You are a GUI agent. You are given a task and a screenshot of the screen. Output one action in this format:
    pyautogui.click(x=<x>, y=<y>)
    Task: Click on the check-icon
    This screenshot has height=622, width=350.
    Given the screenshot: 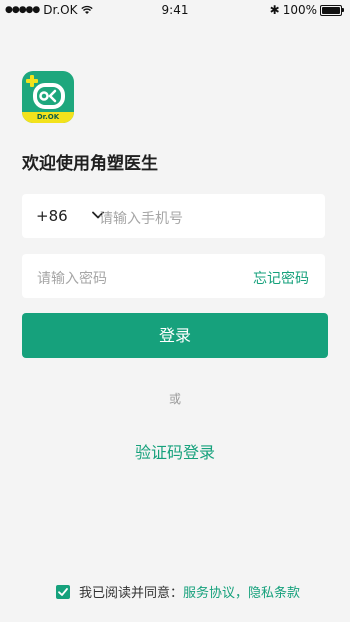 What is the action you would take?
    pyautogui.click(x=63, y=591)
    